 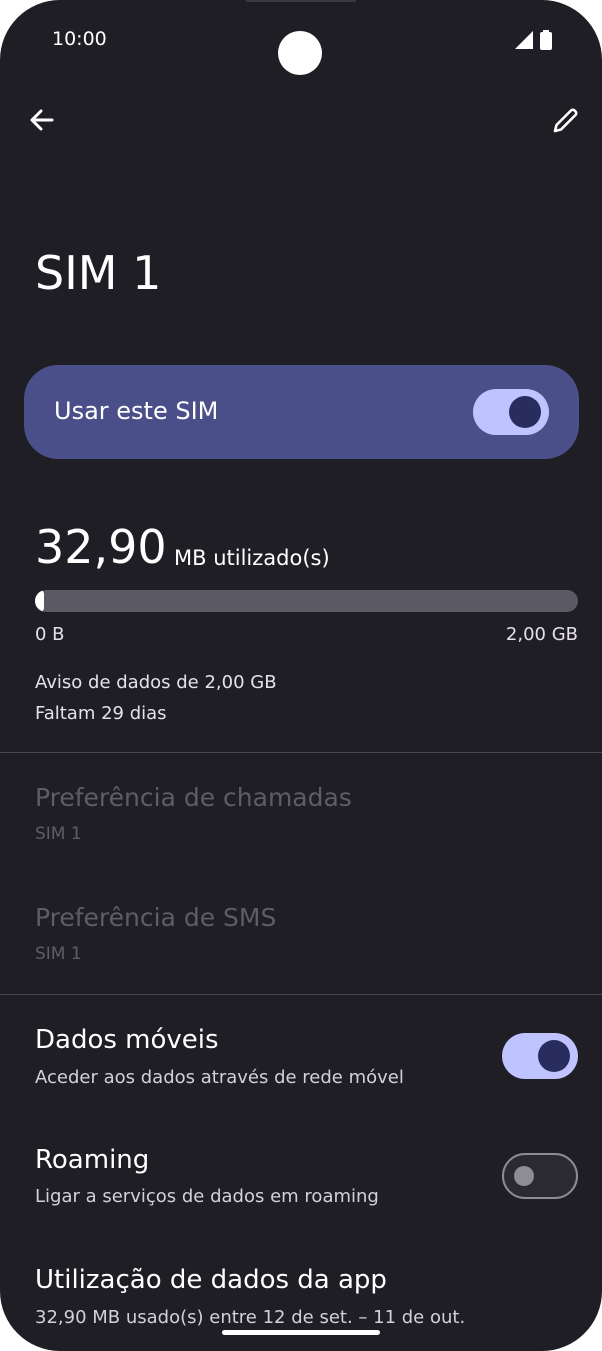 I want to click on mobile-data-toggle, so click(x=540, y=1056).